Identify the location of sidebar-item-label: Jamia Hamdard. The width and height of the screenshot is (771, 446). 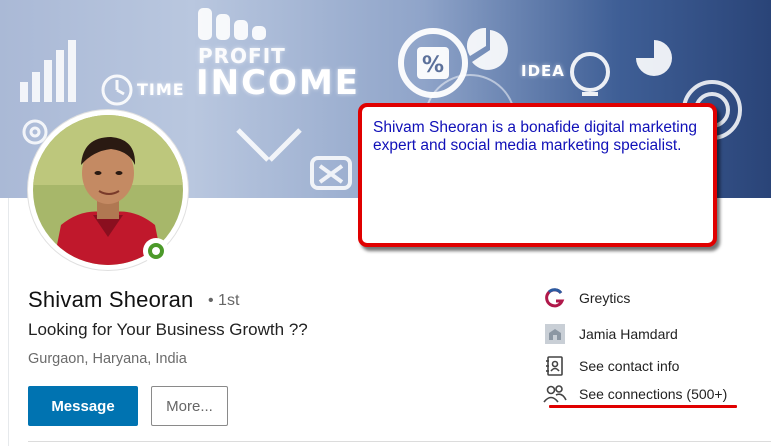
(628, 334).